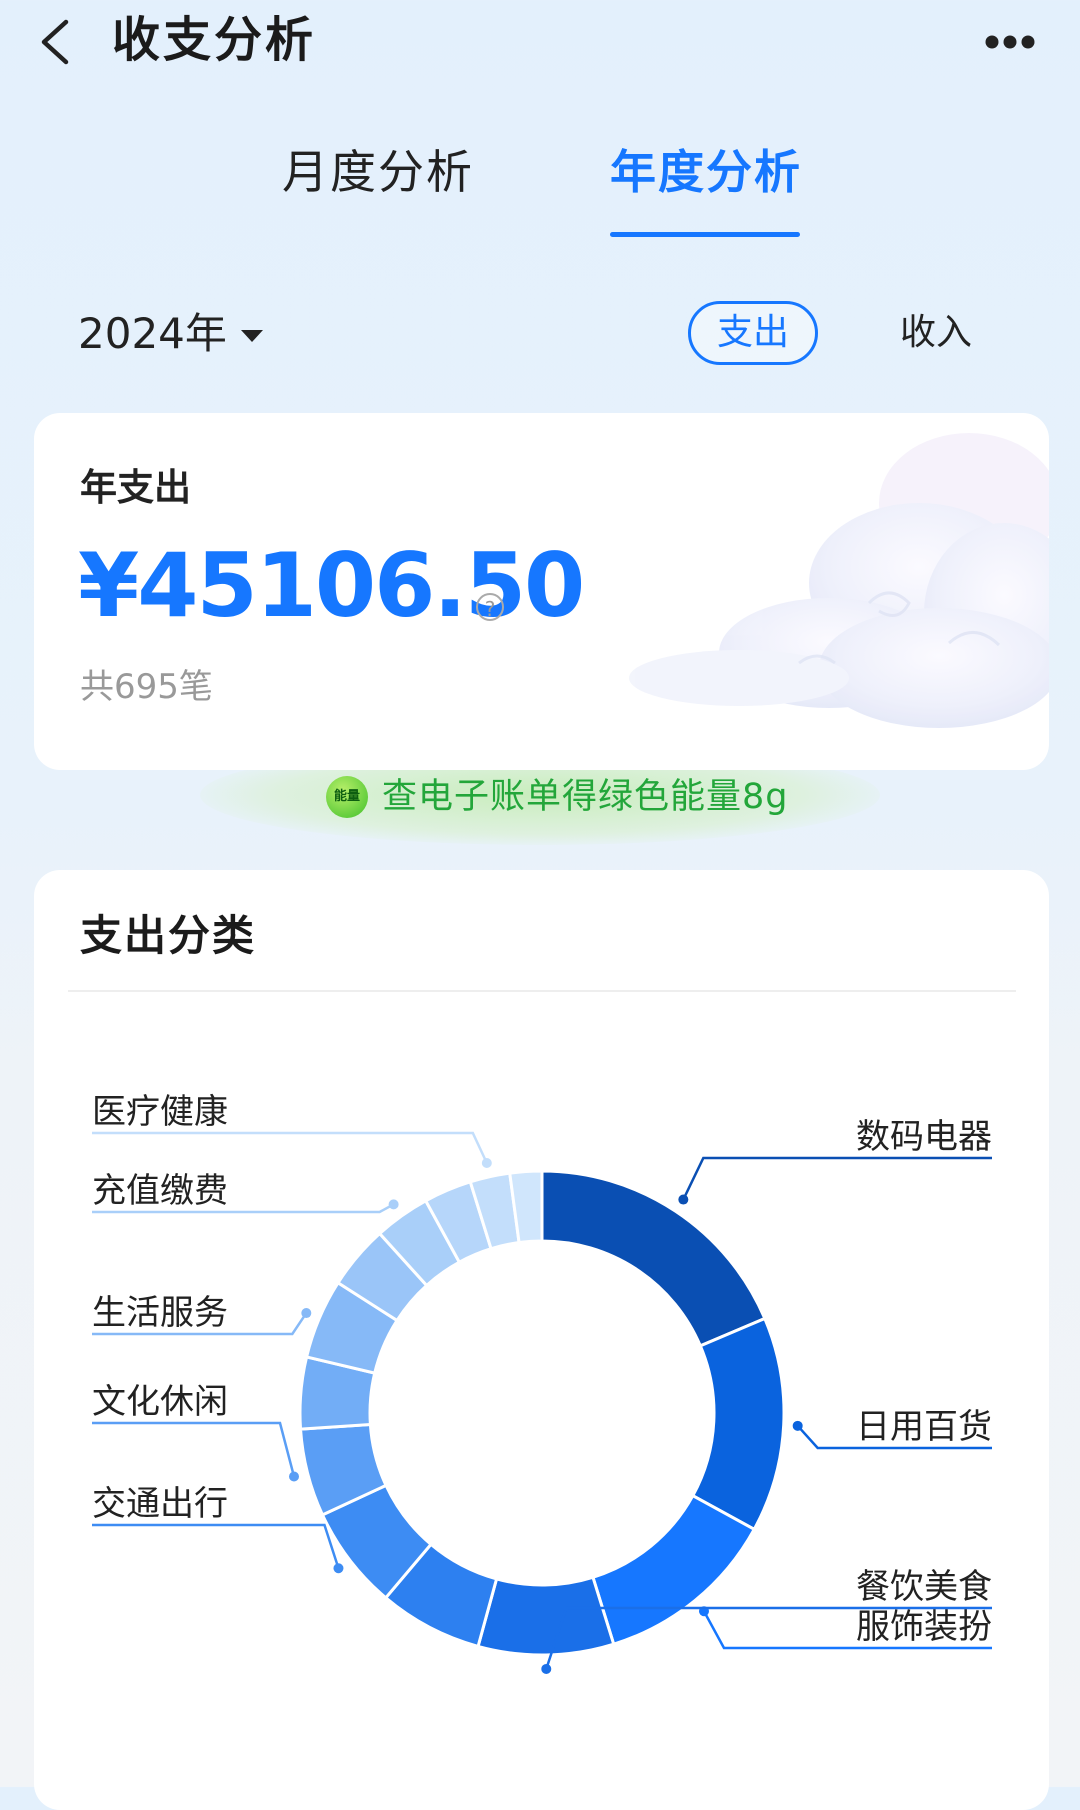  I want to click on leader-dot, so click(683, 1199).